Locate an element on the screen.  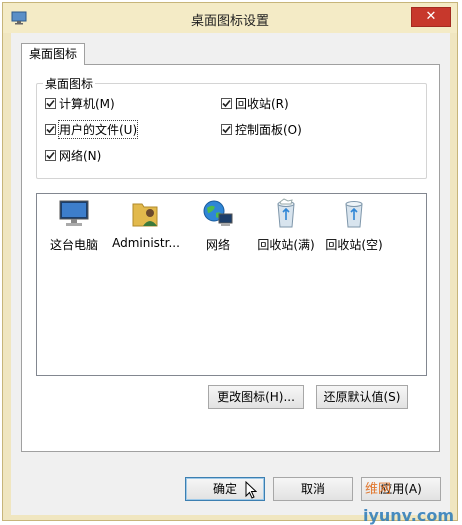
icon-item-recycle-bin-full: 回收站(满) is located at coordinates (286, 225).